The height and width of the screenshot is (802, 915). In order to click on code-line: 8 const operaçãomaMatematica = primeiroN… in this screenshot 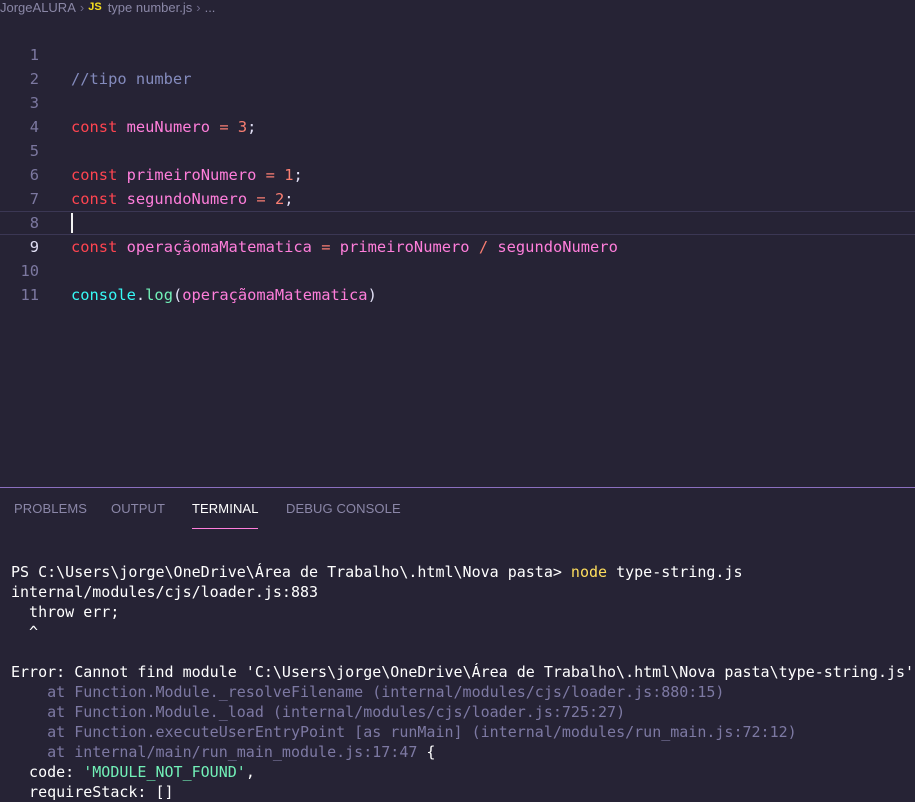, I will do `click(457, 221)`.